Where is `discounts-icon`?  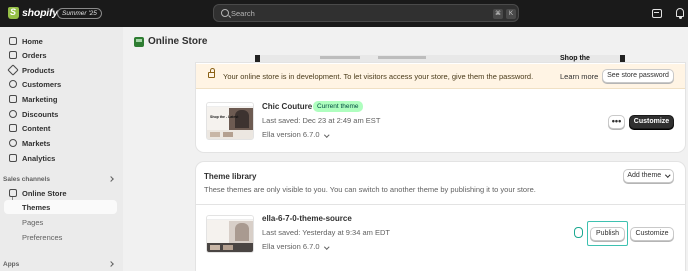
discounts-icon is located at coordinates (13, 114).